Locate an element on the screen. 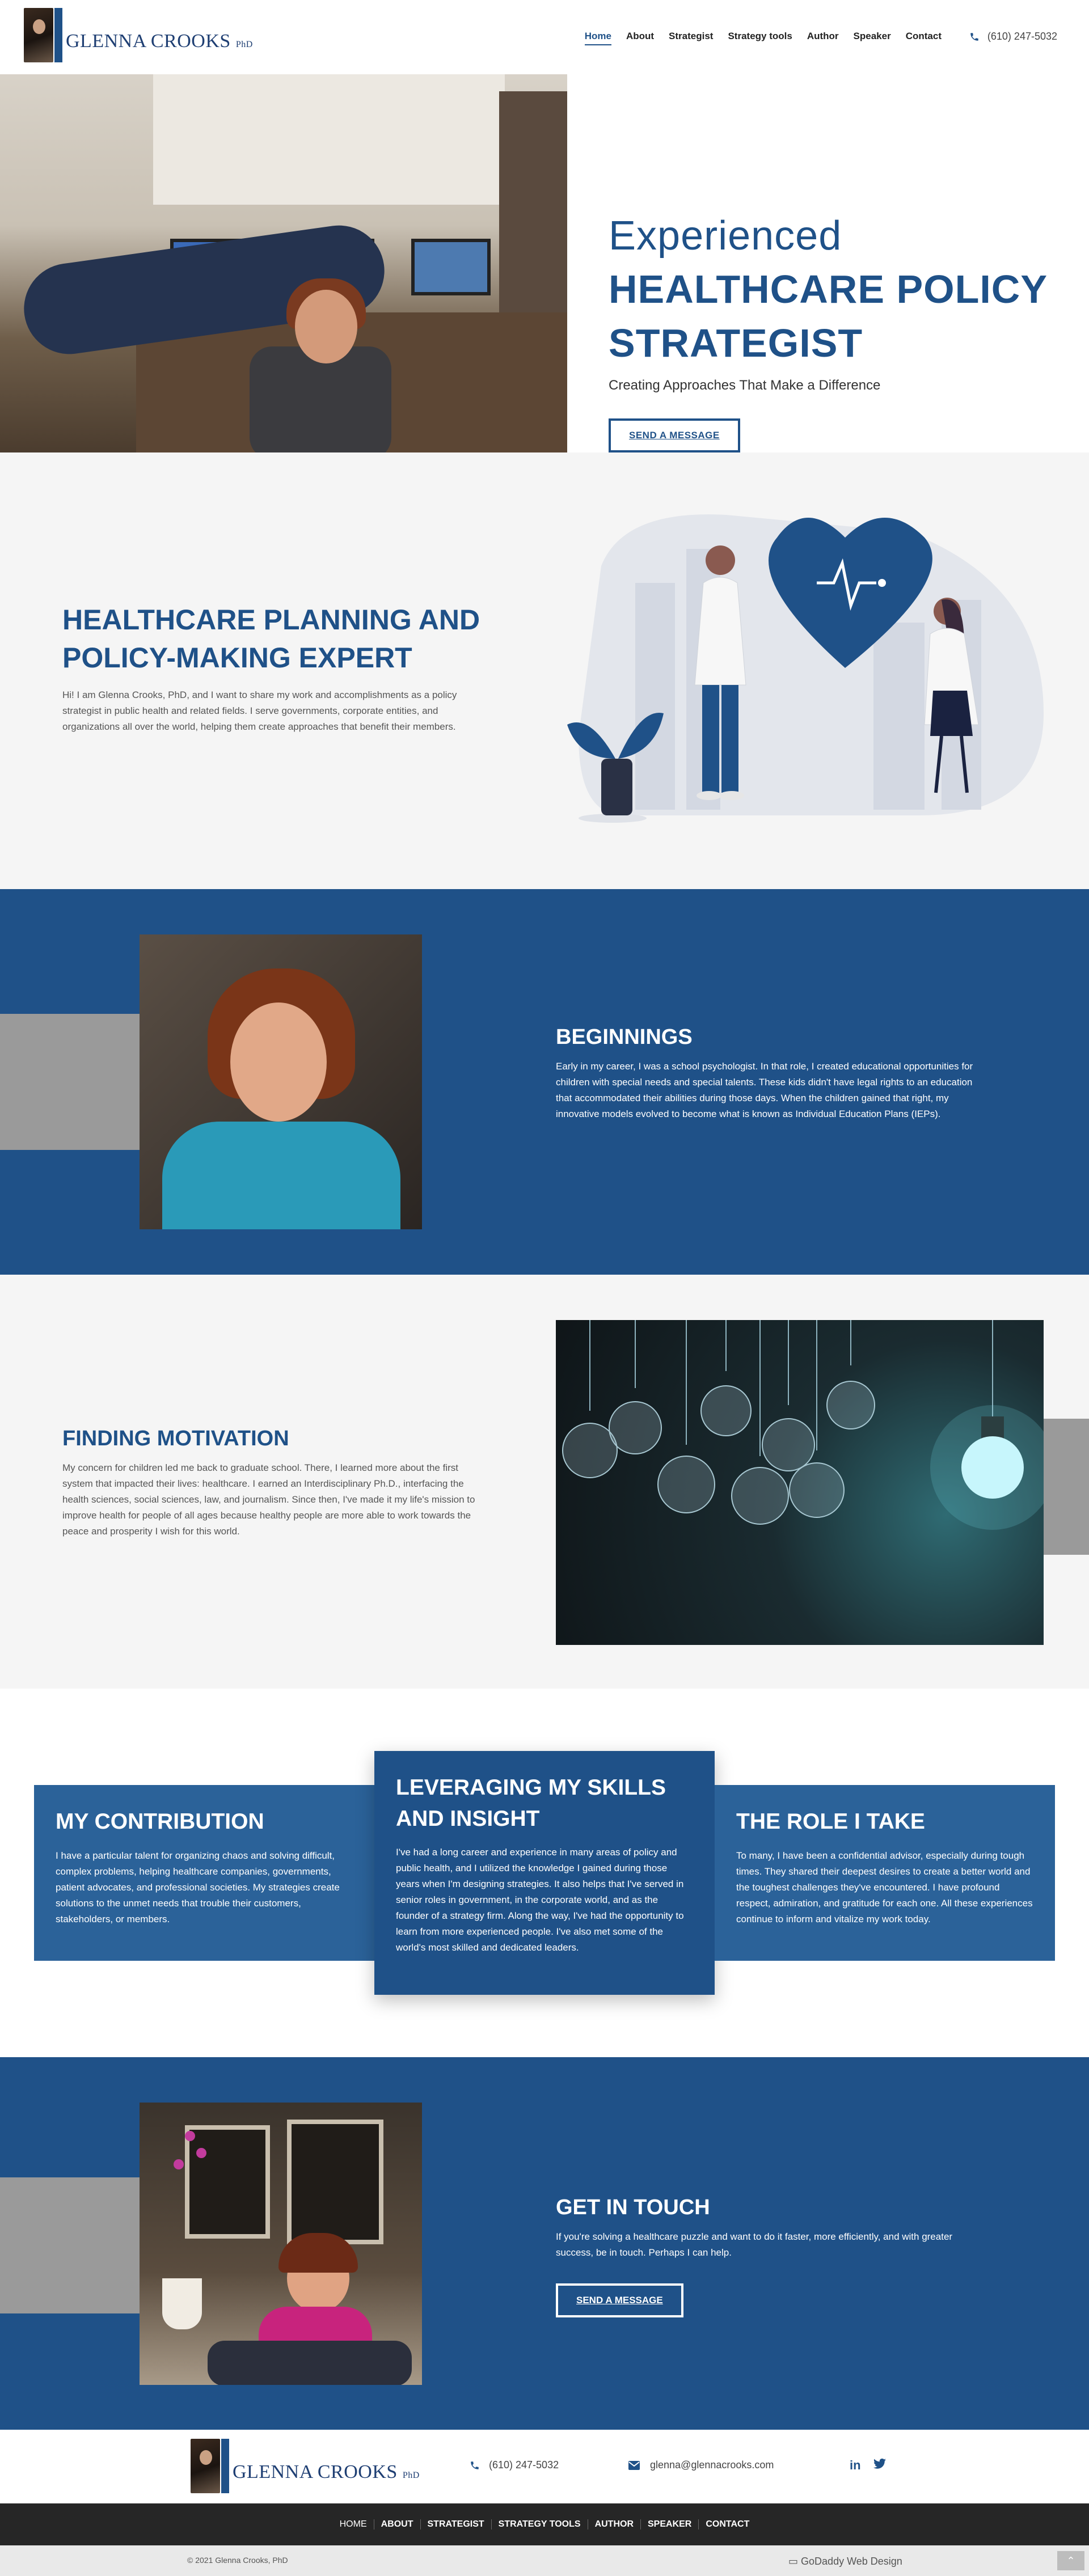  footer-phone-number: (610) 247-5032 is located at coordinates (524, 2465).